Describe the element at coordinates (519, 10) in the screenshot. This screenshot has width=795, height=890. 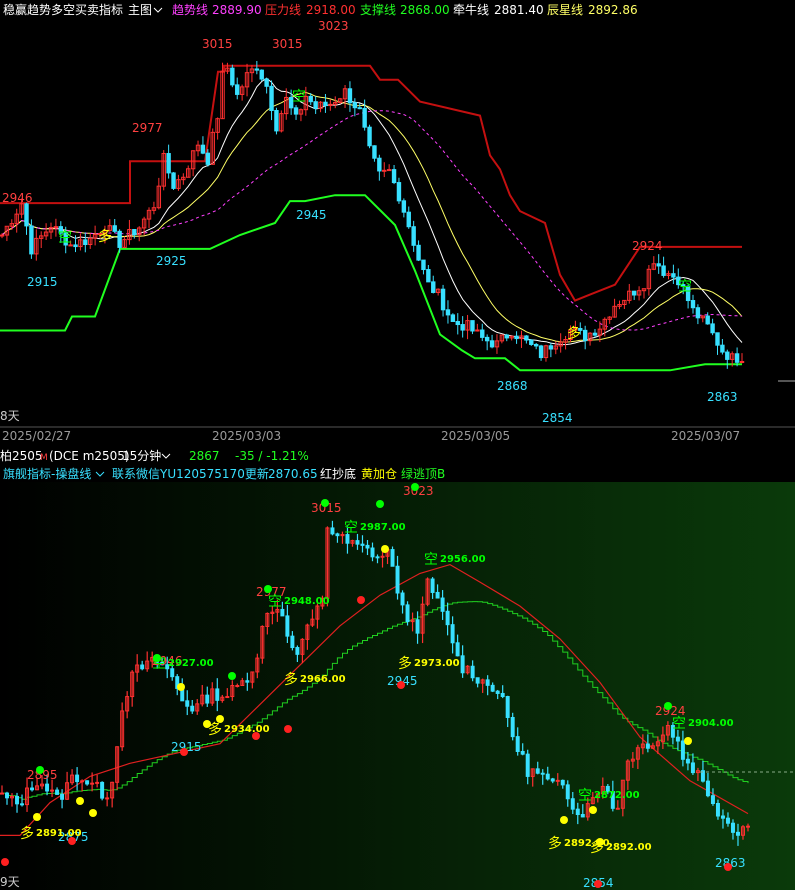
I see `bull-value: 2881.40` at that location.